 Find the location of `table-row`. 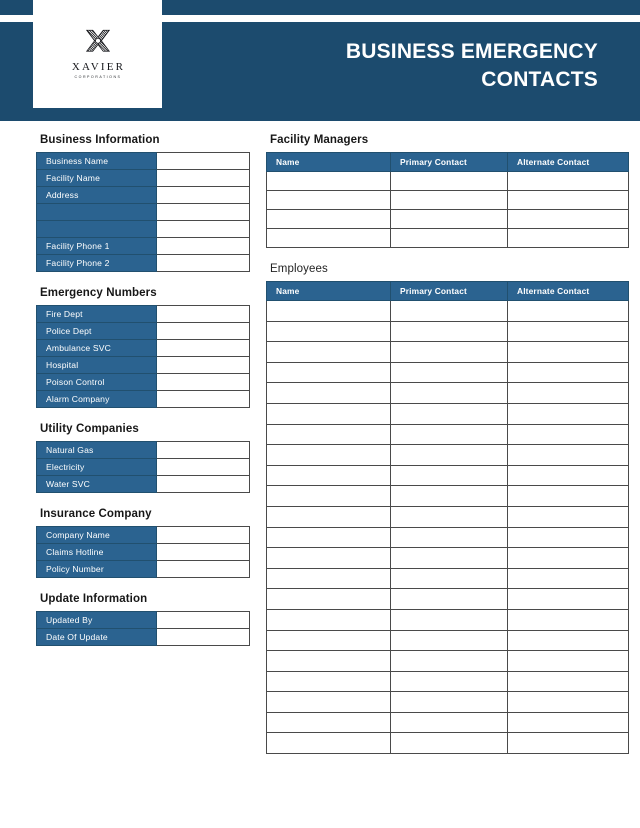

table-row is located at coordinates (447, 722).